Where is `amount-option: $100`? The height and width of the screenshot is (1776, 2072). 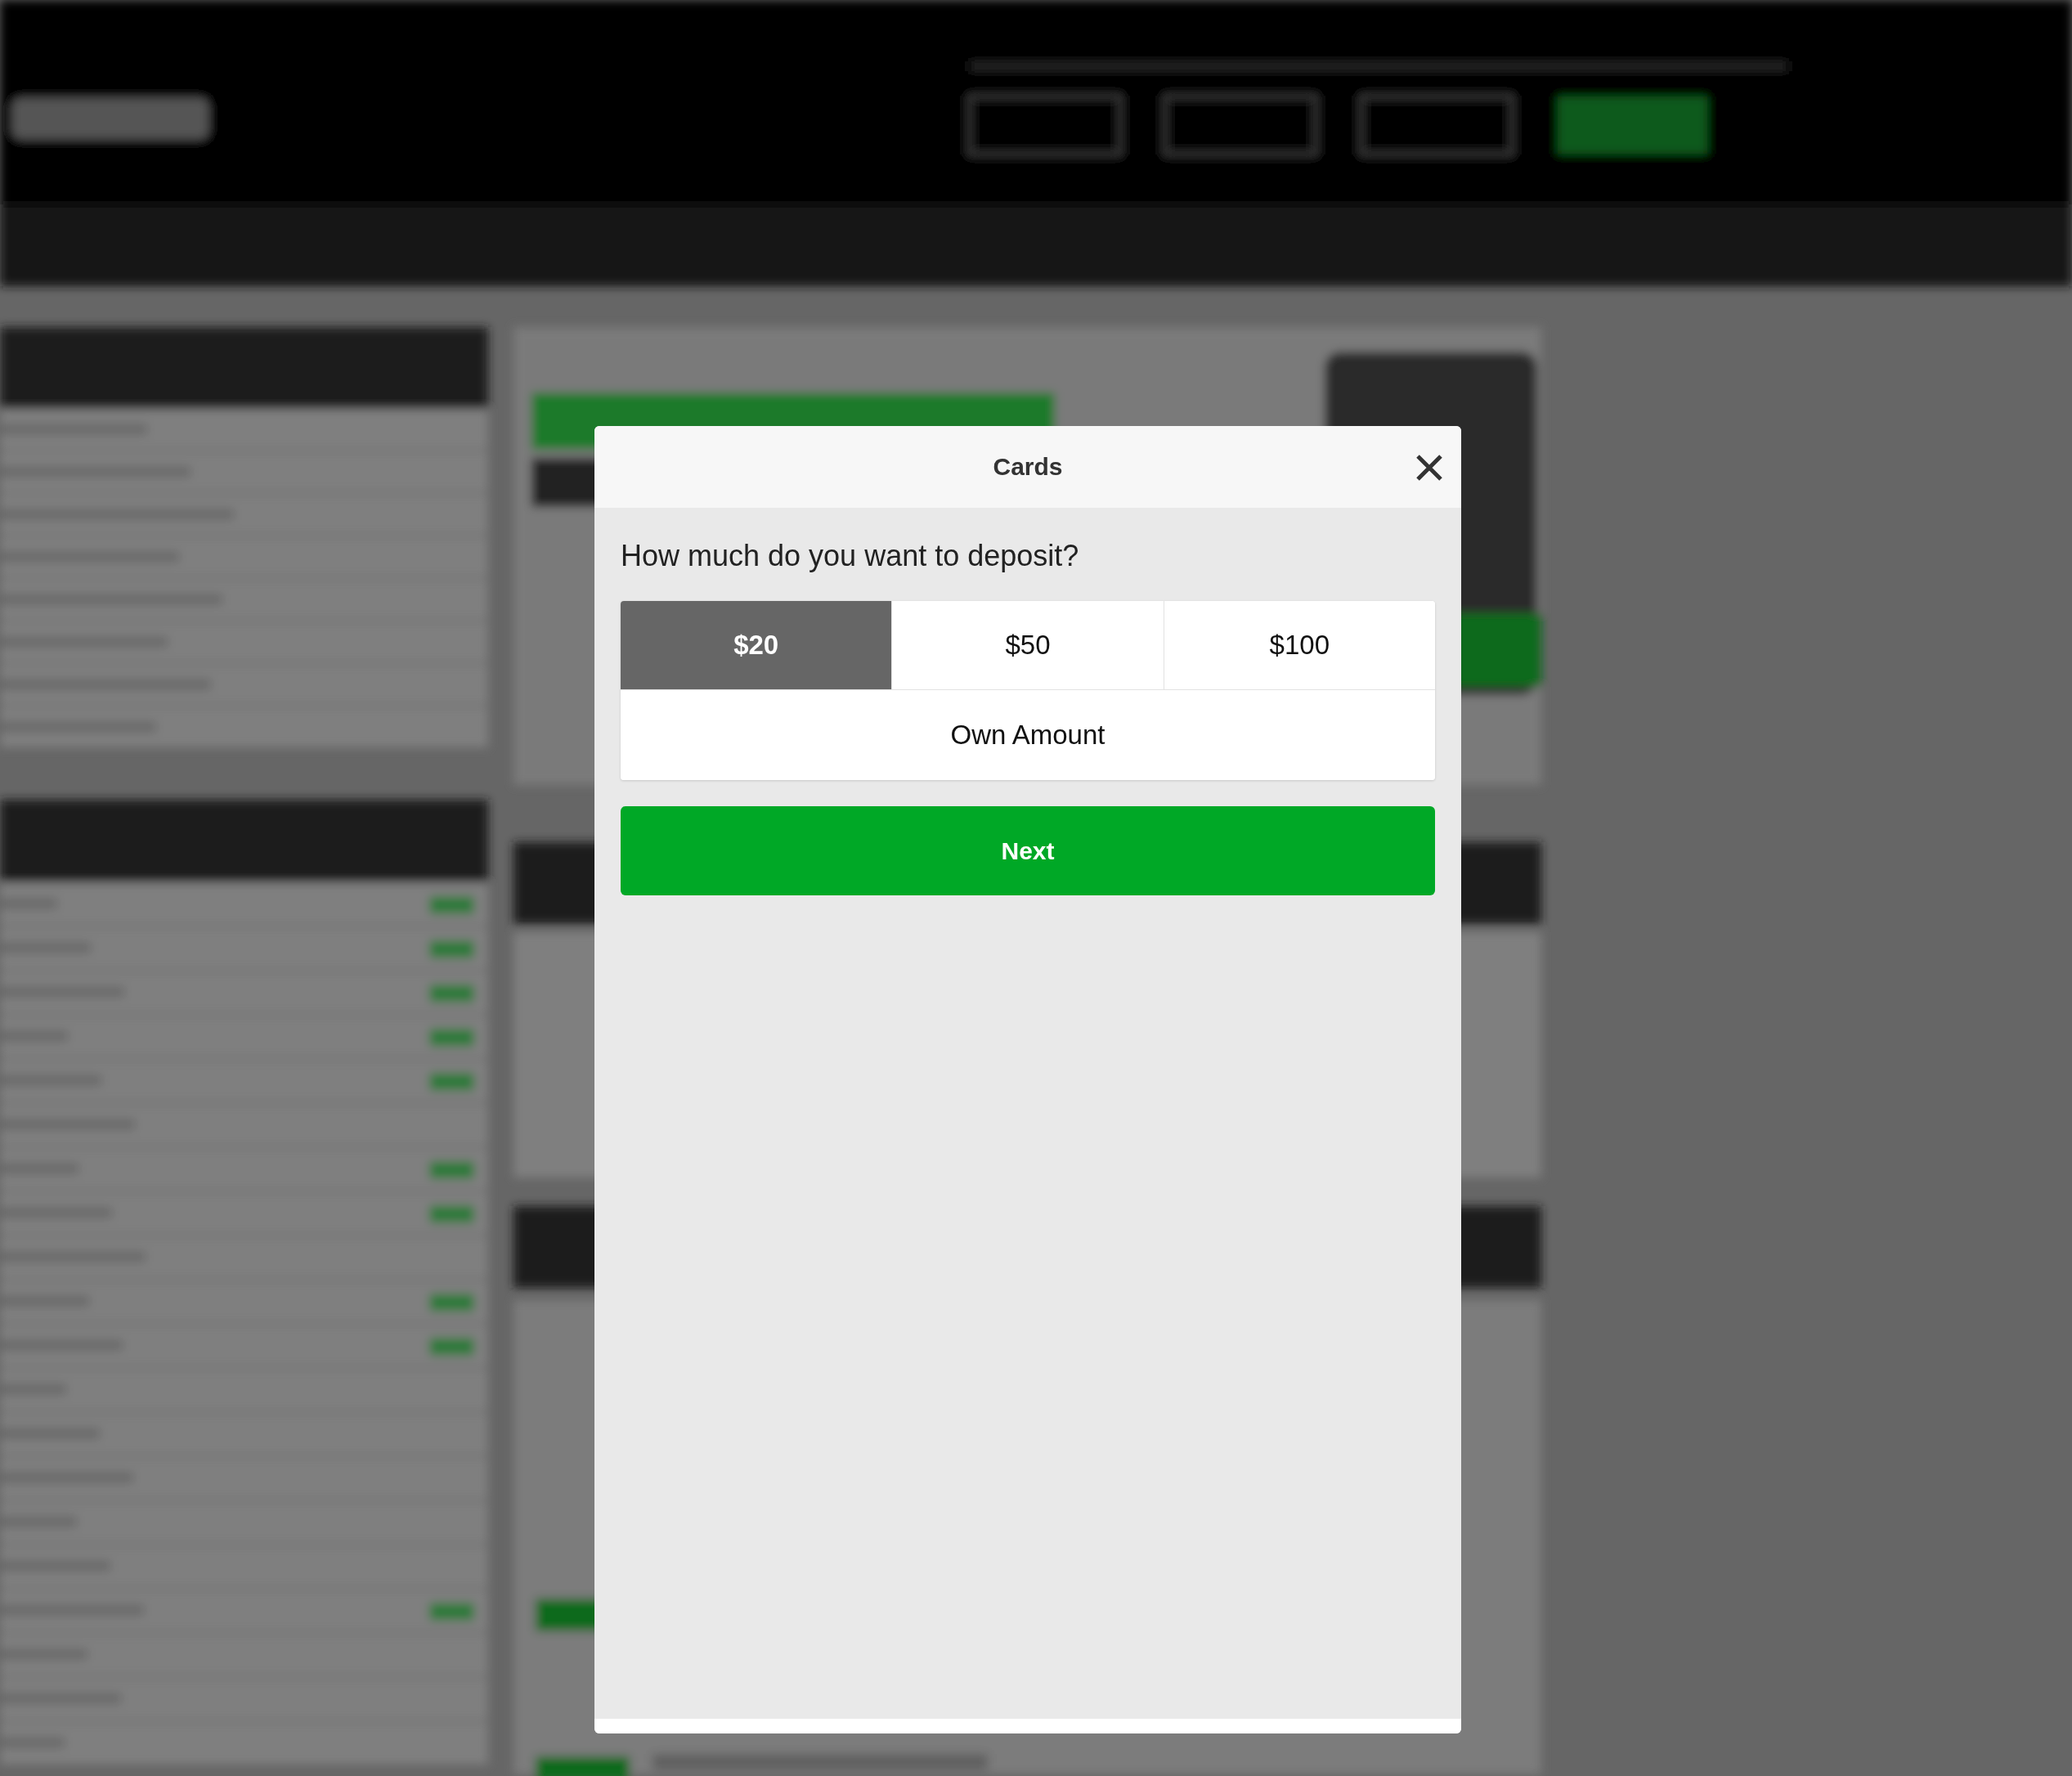 amount-option: $100 is located at coordinates (1300, 645).